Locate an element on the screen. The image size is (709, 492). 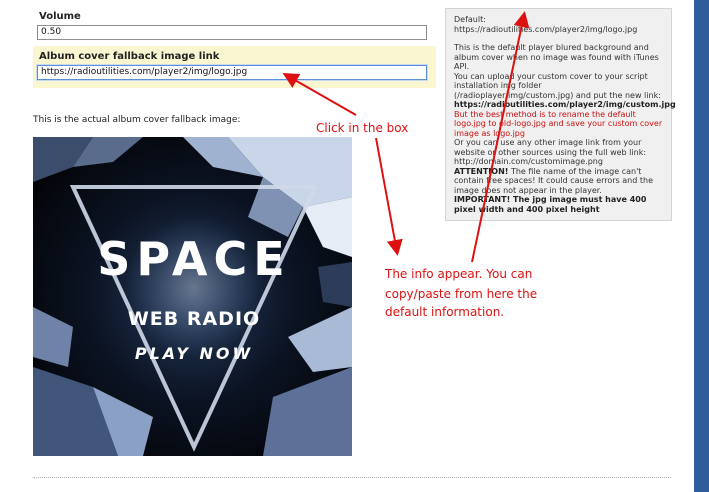
info-annotation-line-2: copy/paste from here the is located at coordinates (461, 294).